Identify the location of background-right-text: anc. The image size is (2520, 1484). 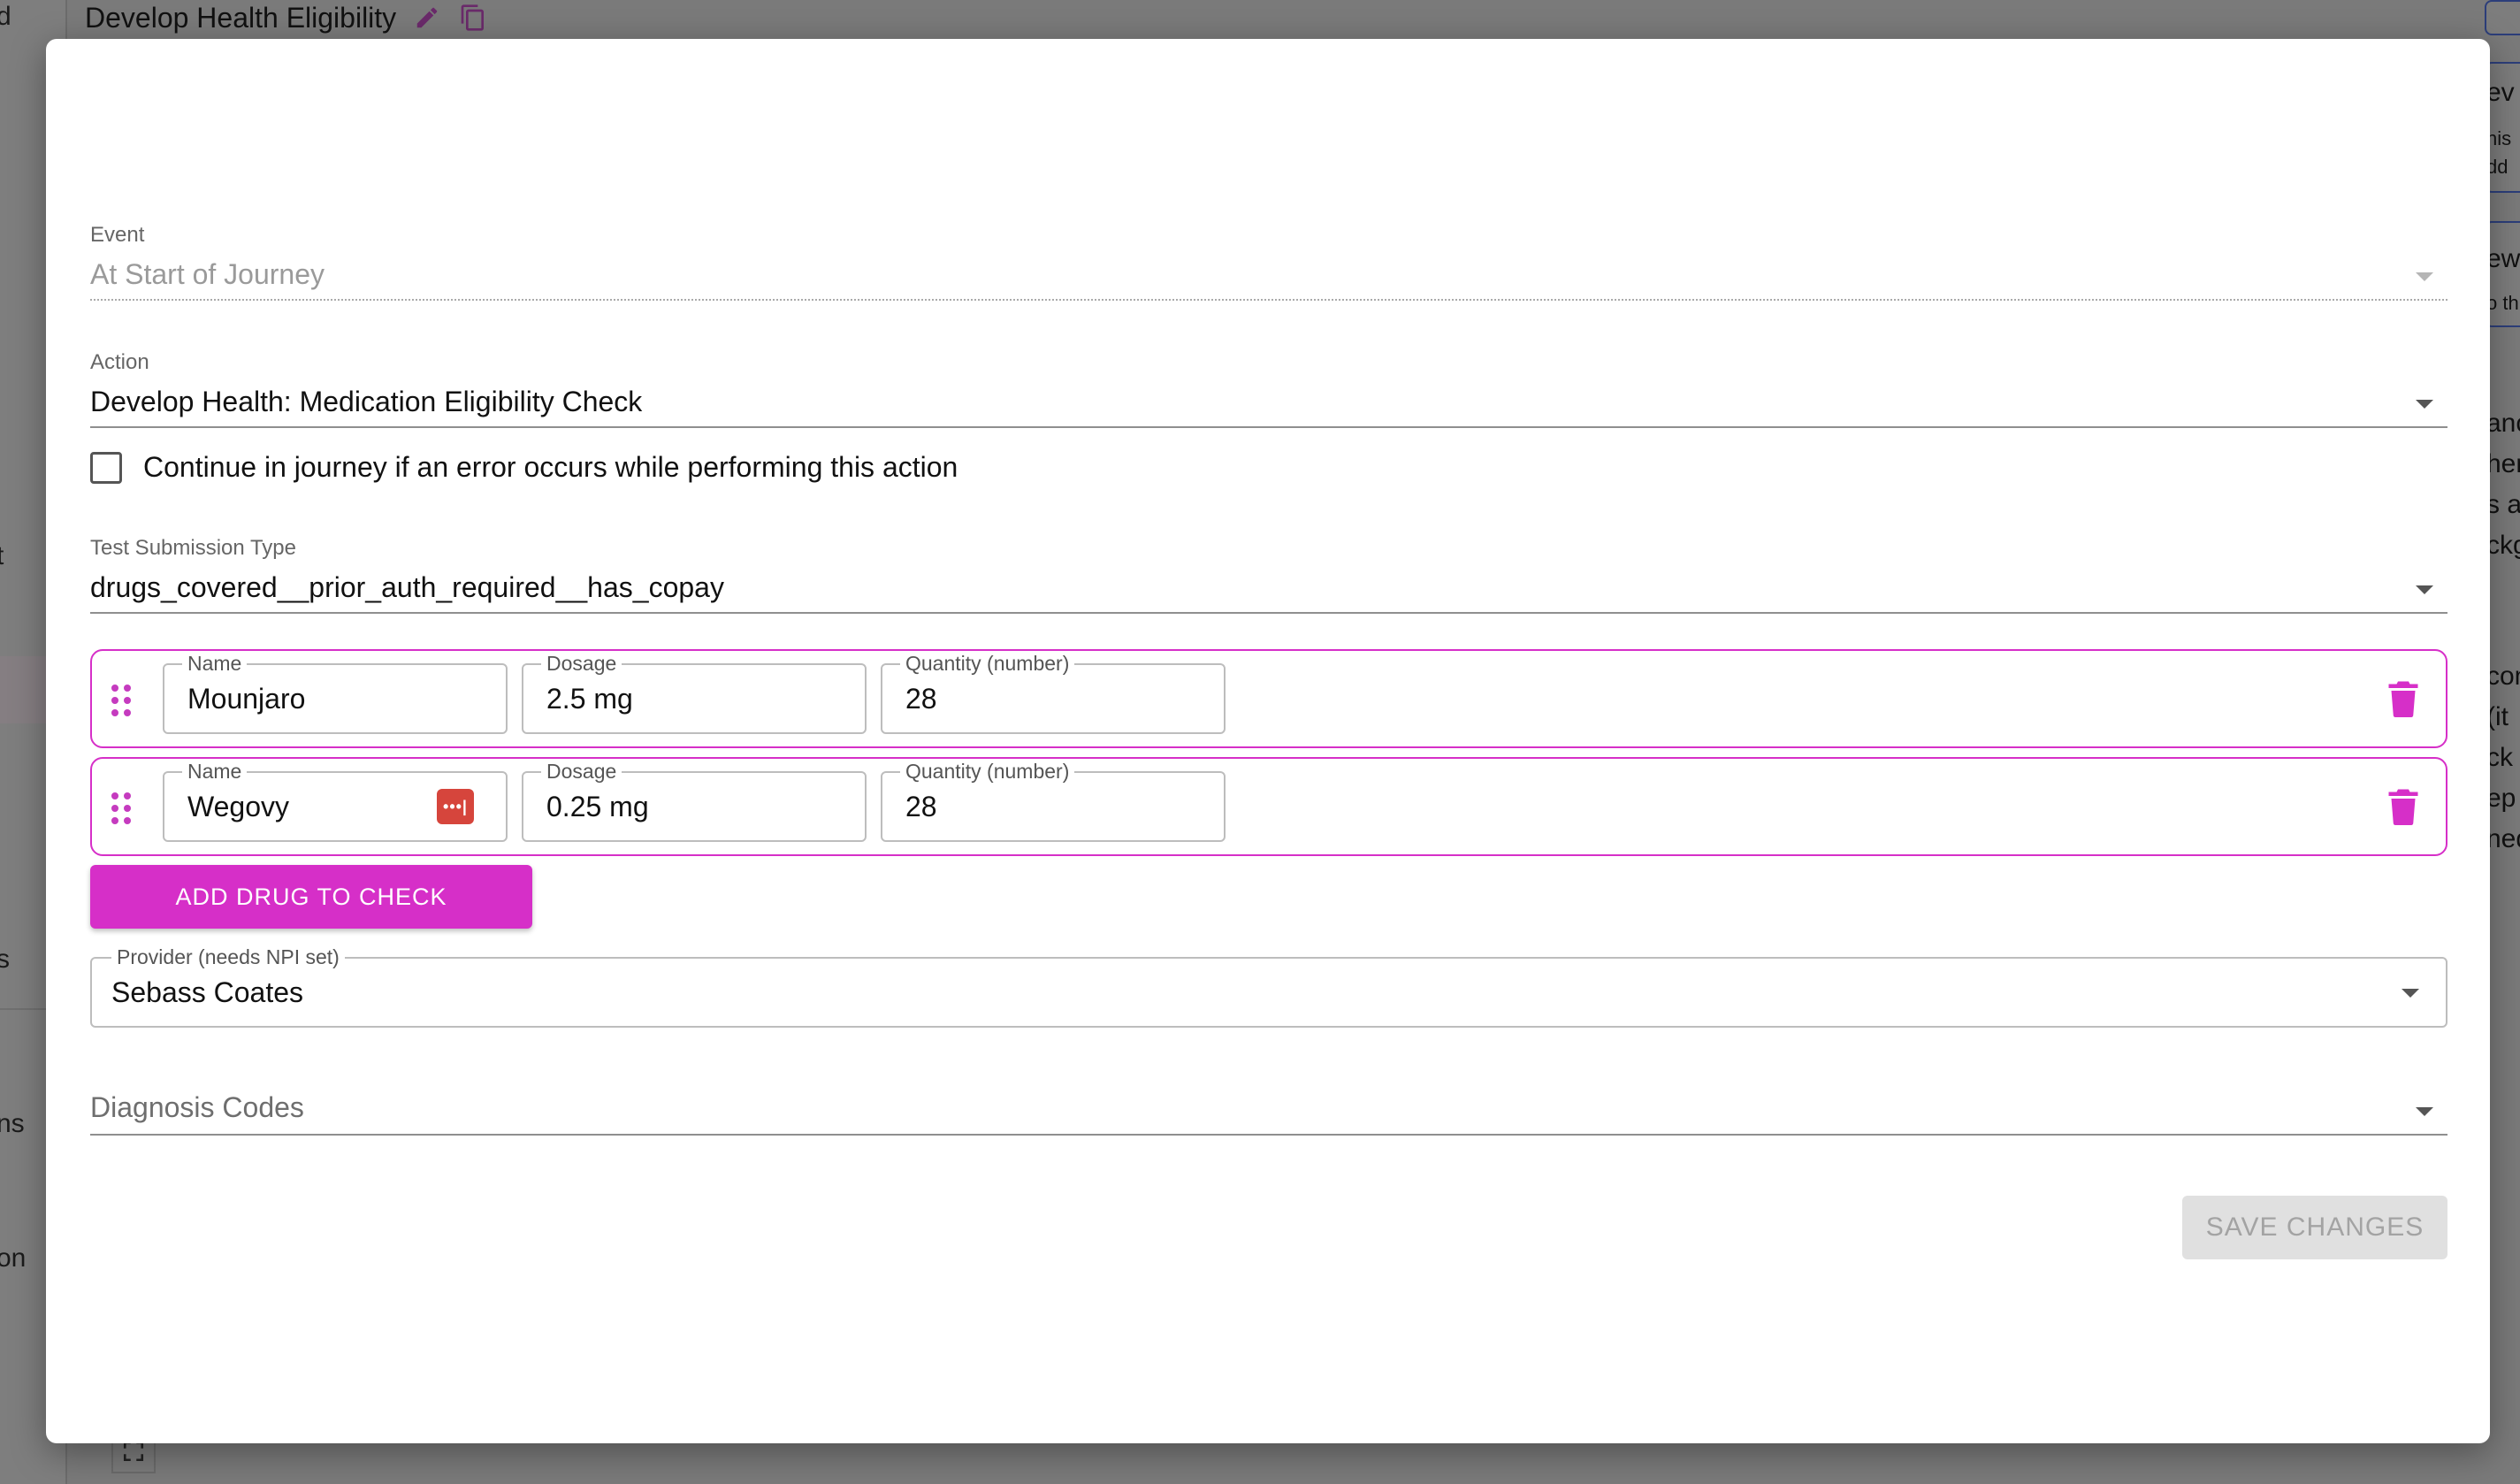
(2503, 423).